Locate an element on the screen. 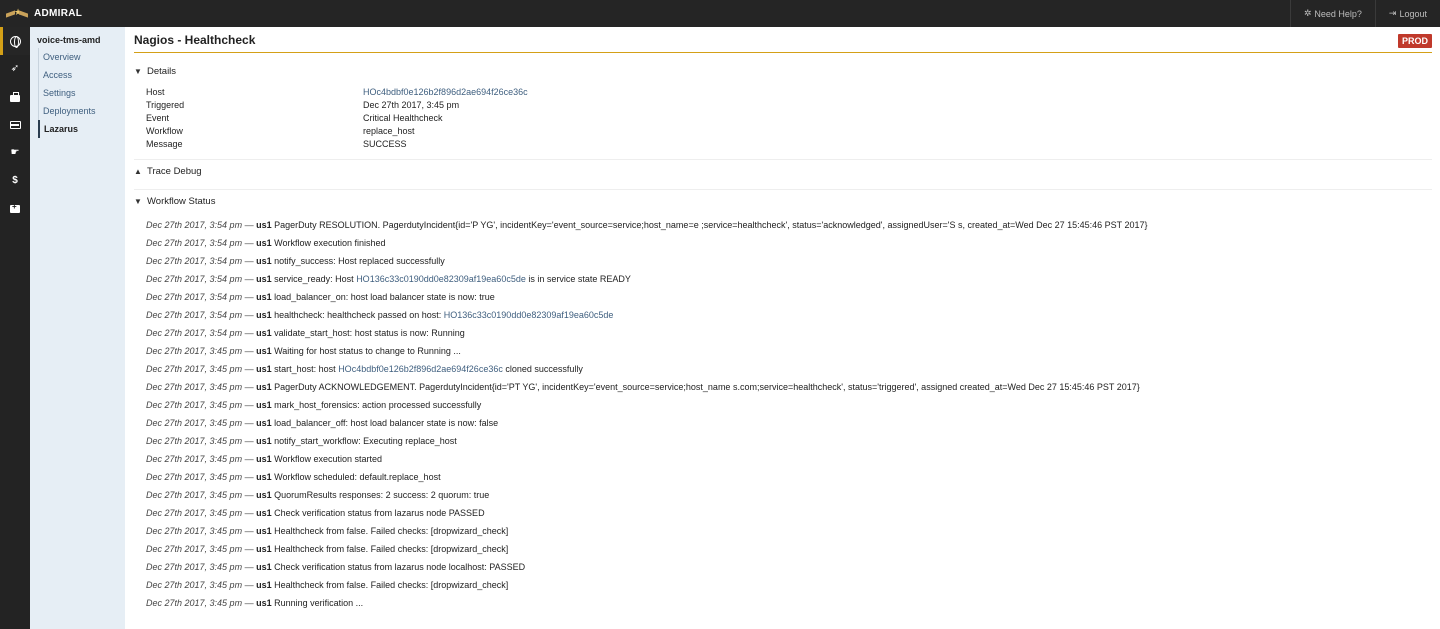  log-message-tail: is in service state READY is located at coordinates (578, 279).